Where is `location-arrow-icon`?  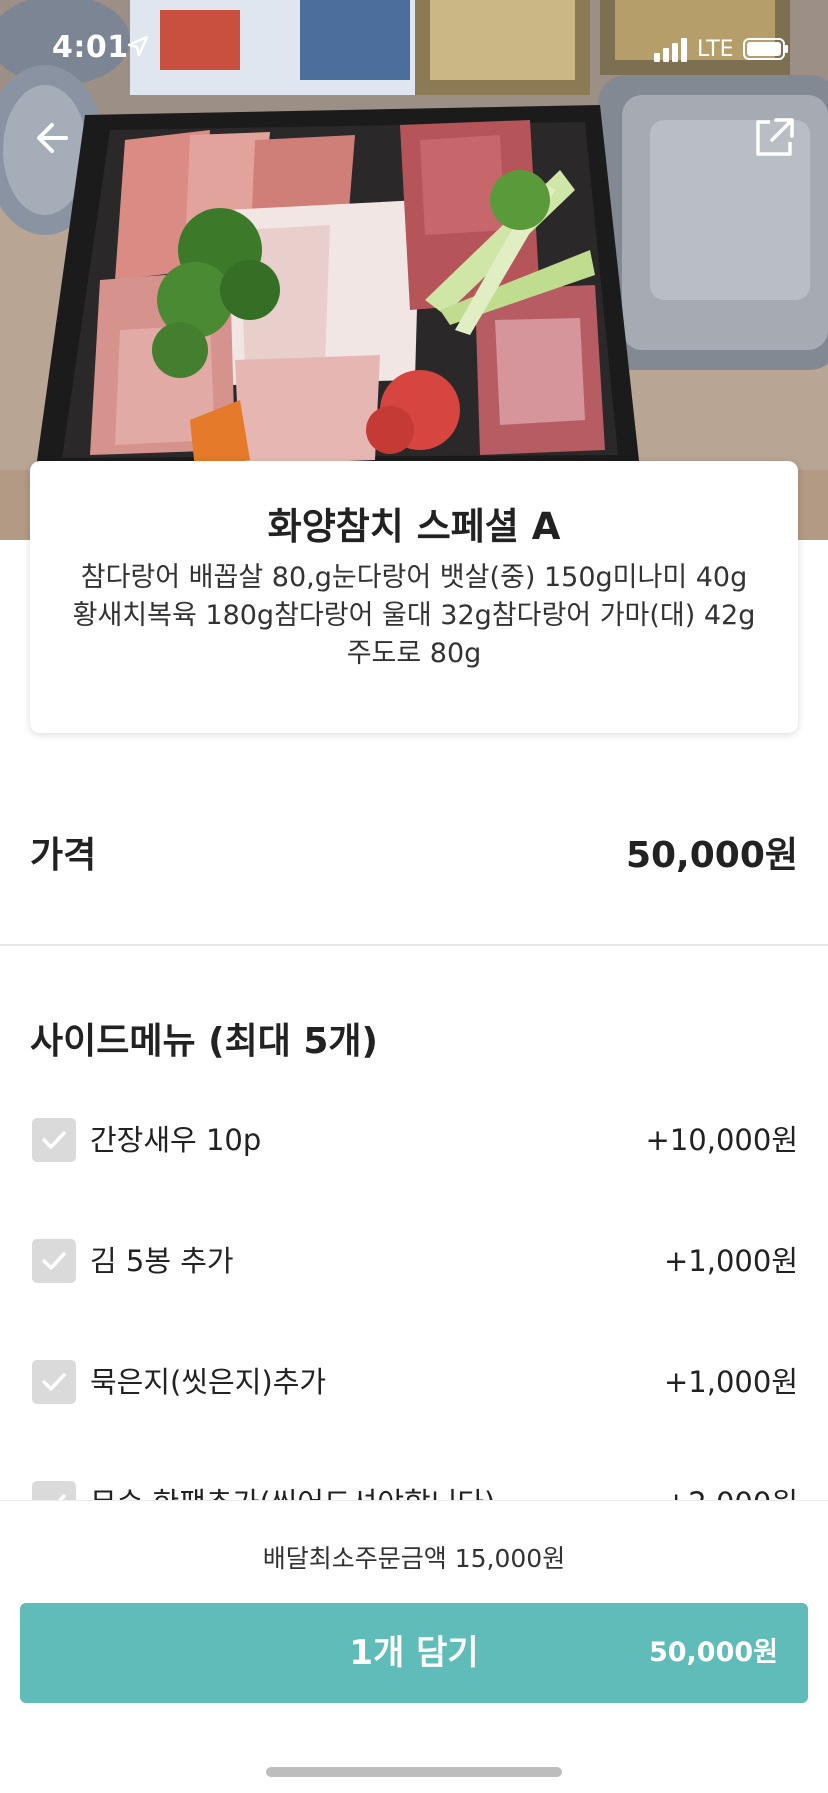
location-arrow-icon is located at coordinates (138, 46).